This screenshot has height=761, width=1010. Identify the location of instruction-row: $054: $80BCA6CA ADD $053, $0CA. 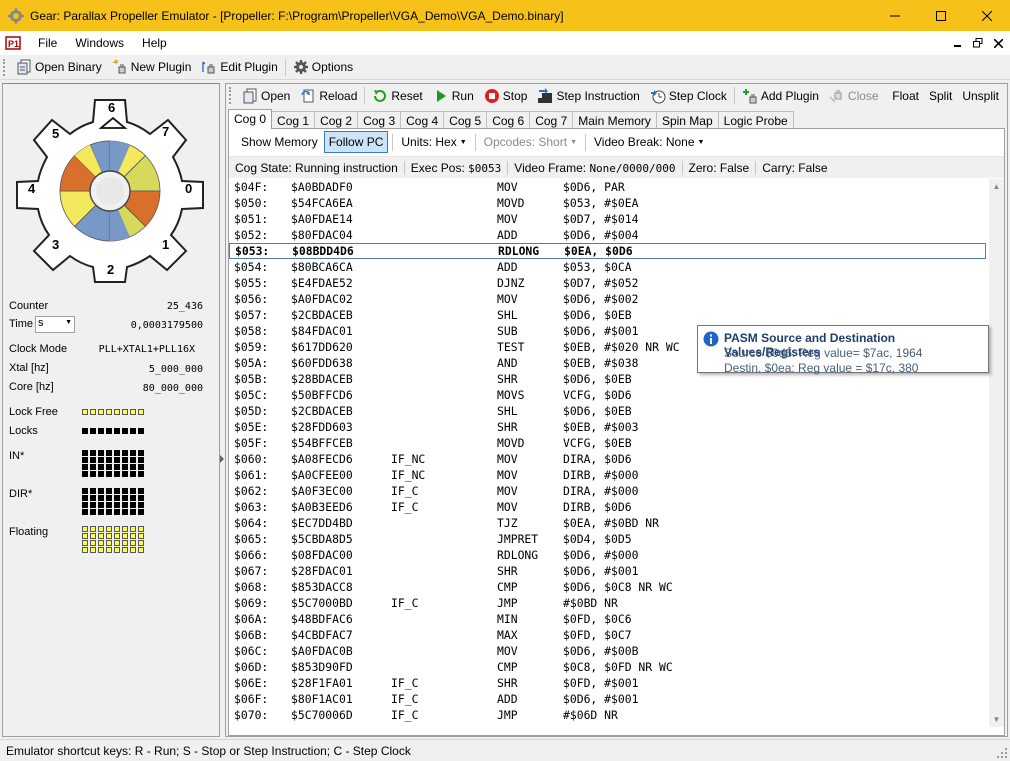
(607, 267).